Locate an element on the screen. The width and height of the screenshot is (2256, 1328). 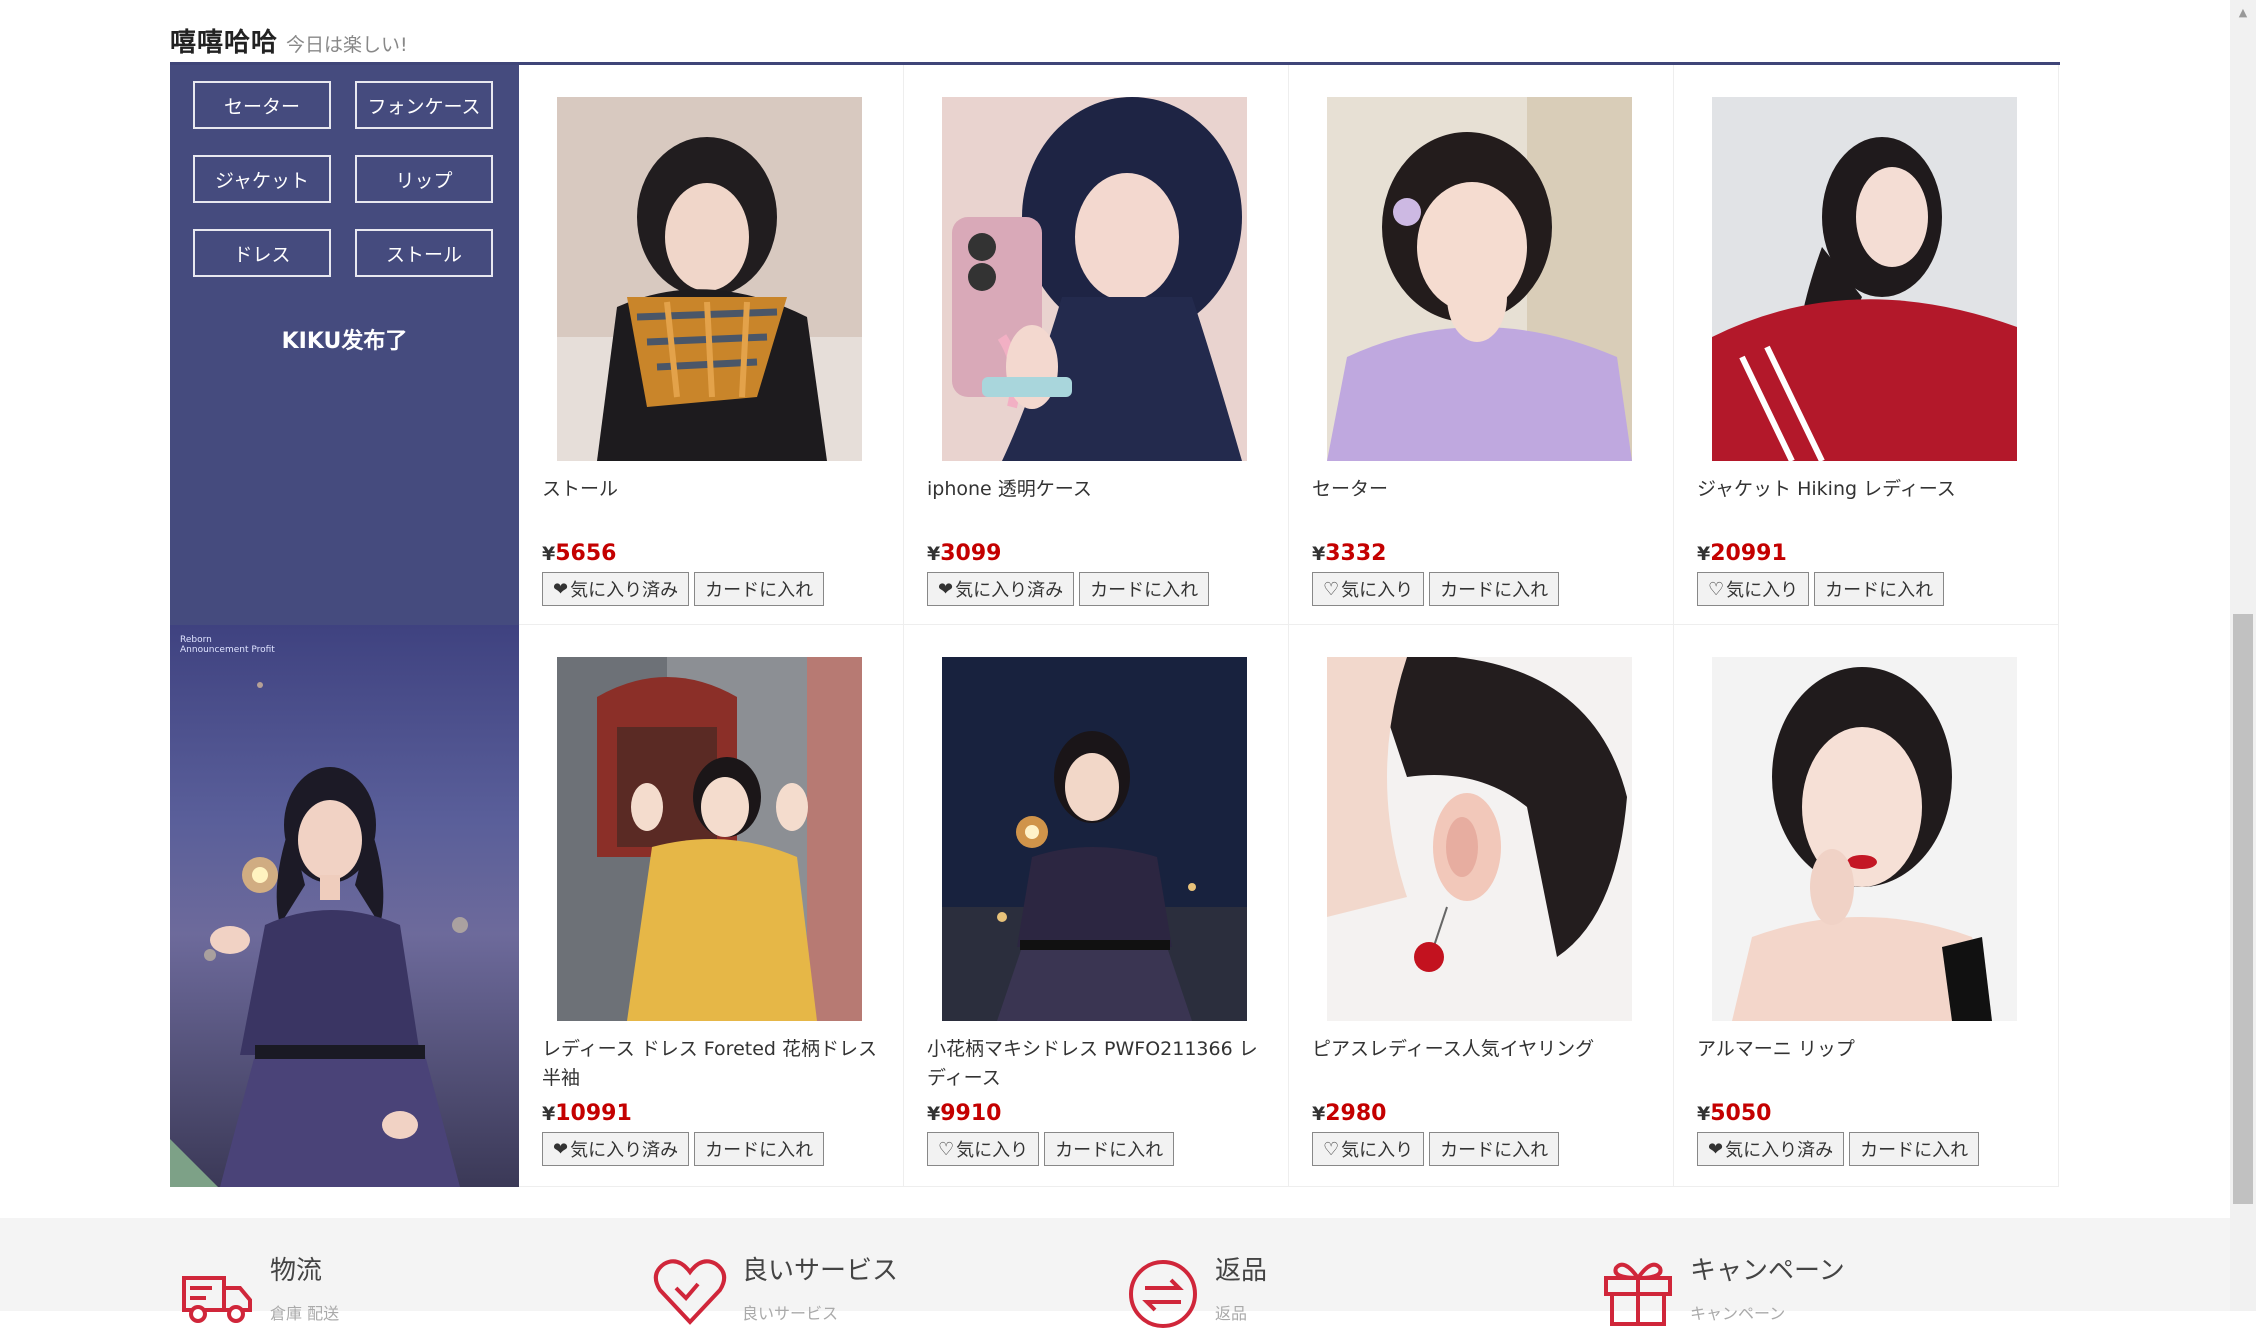
feature-sublabel: 良いサービス is located at coordinates (790, 1313).